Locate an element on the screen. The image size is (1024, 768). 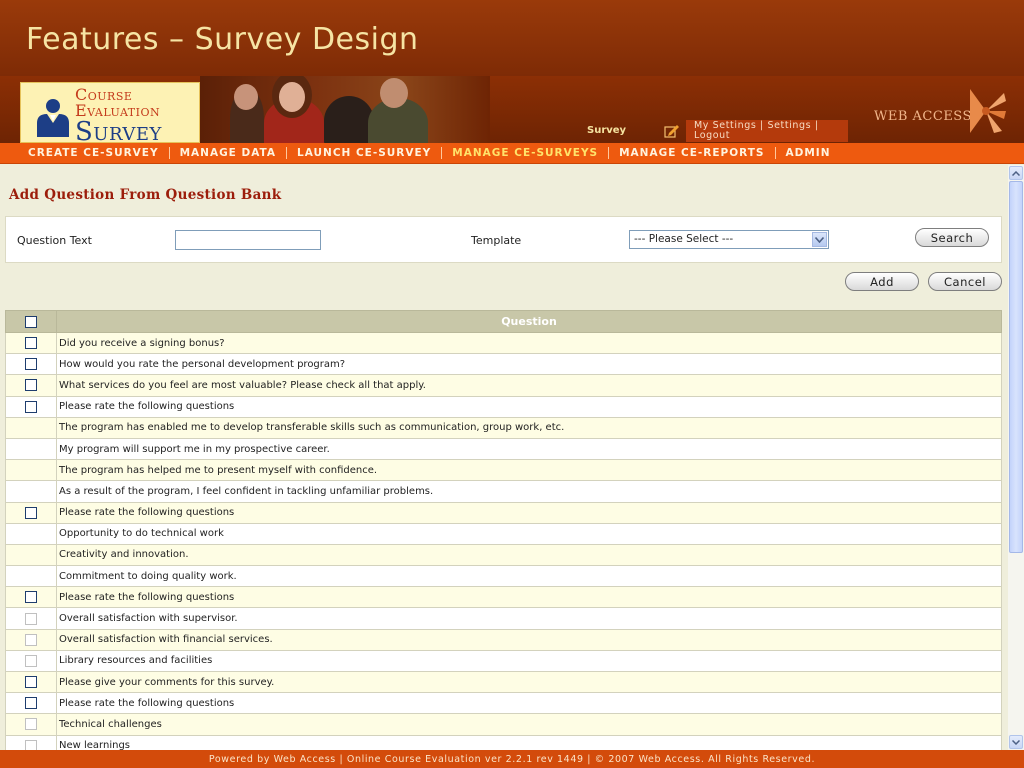
table-row: Opportunity to do technical work is located at coordinates (503, 533).